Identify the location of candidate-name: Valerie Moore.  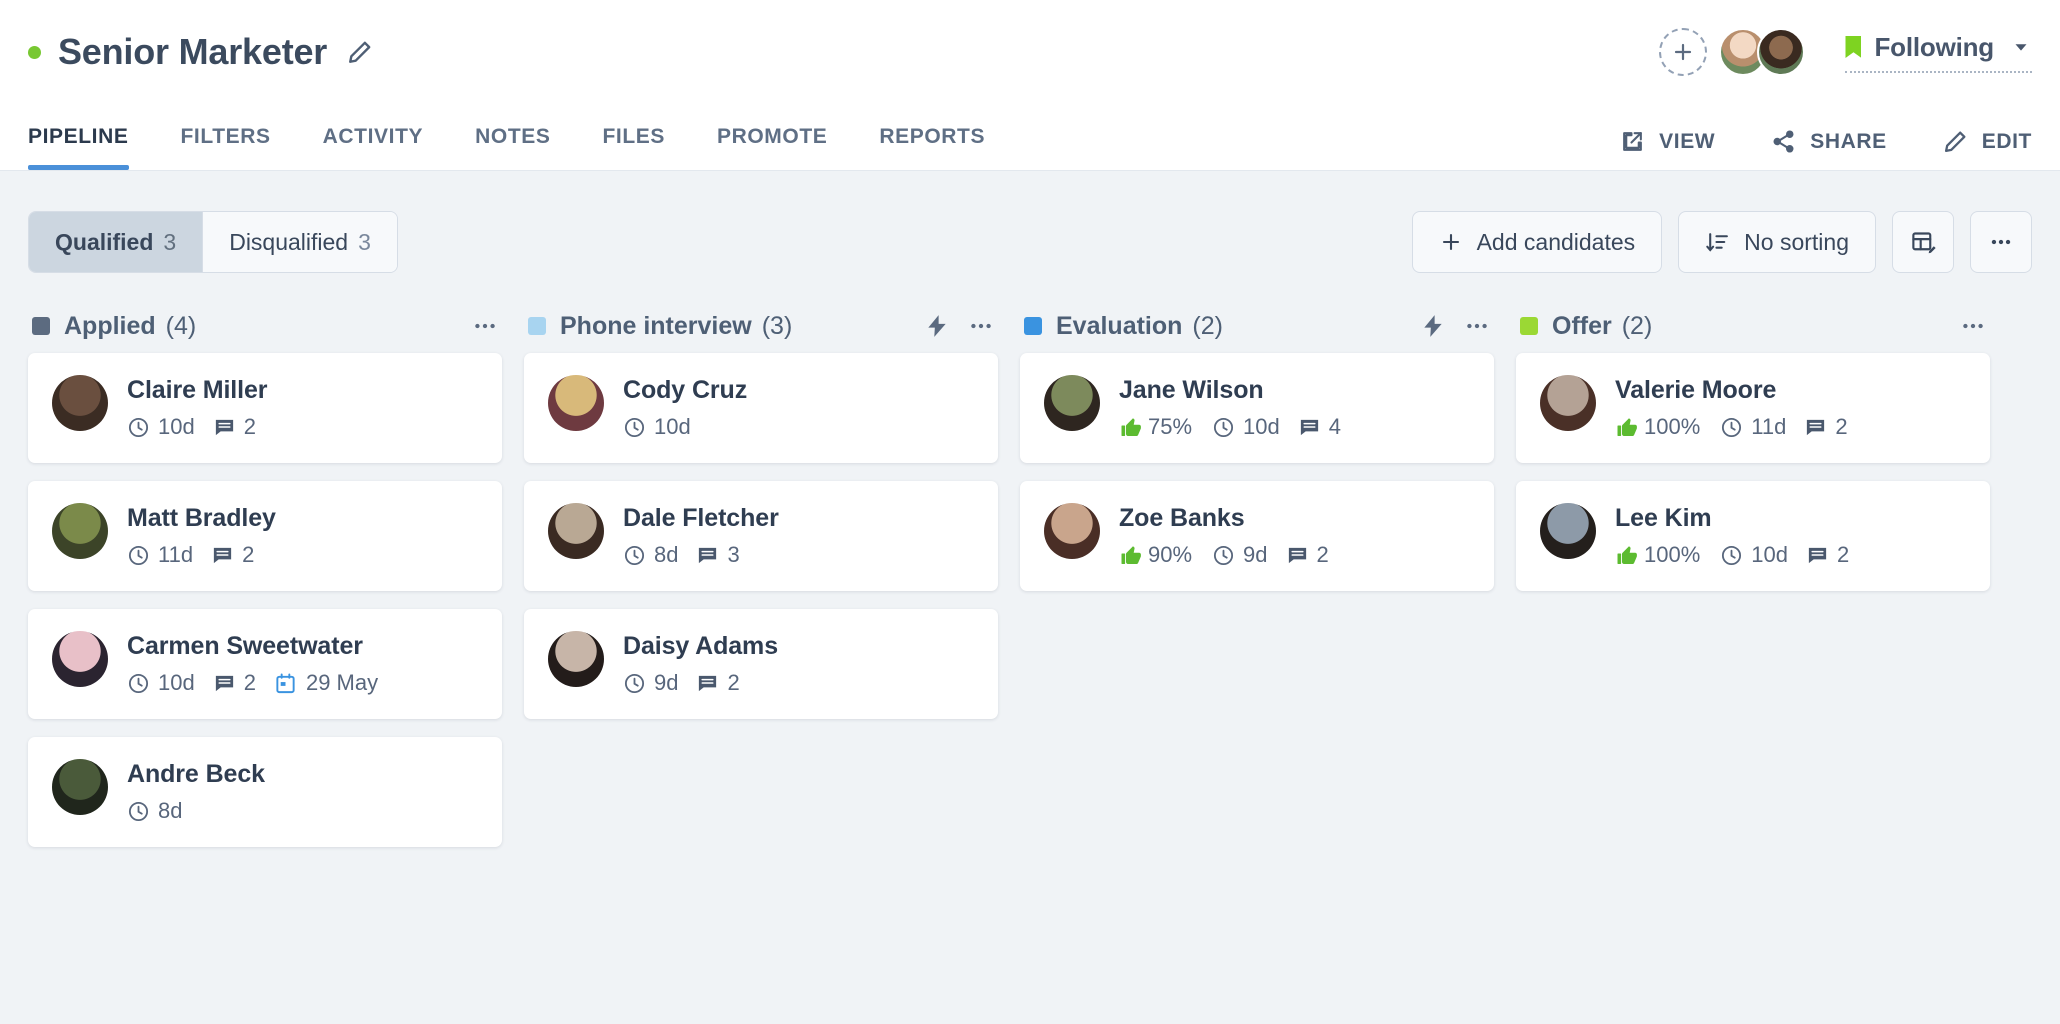
(1696, 390).